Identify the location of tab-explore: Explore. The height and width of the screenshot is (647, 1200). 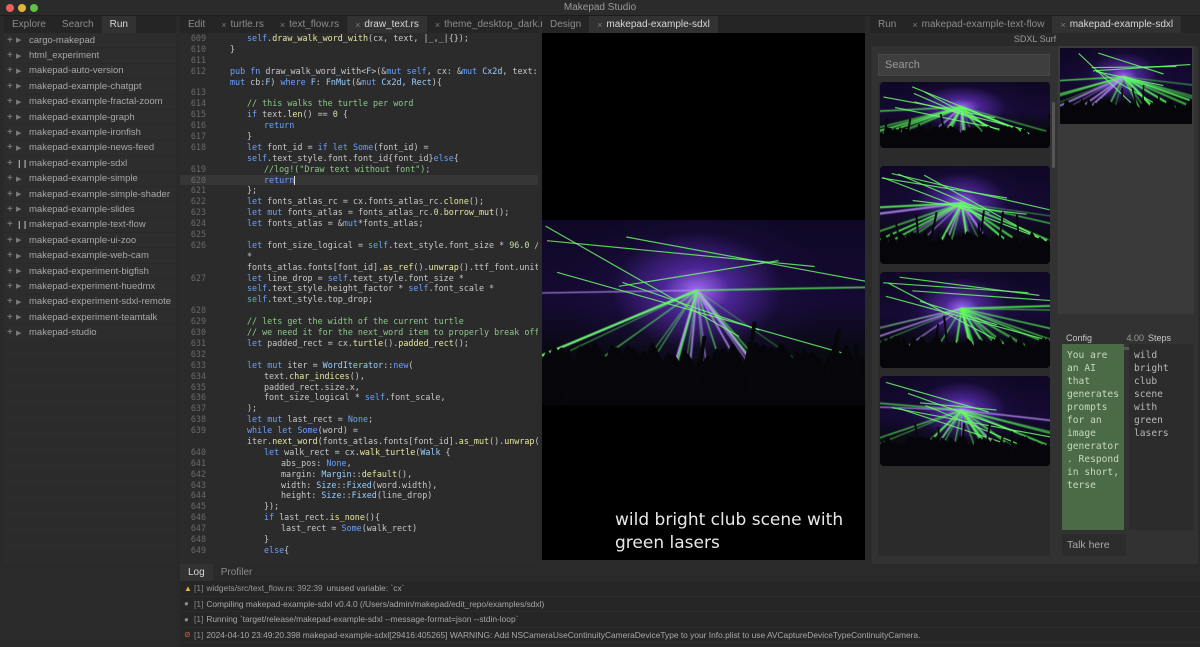
(29, 24).